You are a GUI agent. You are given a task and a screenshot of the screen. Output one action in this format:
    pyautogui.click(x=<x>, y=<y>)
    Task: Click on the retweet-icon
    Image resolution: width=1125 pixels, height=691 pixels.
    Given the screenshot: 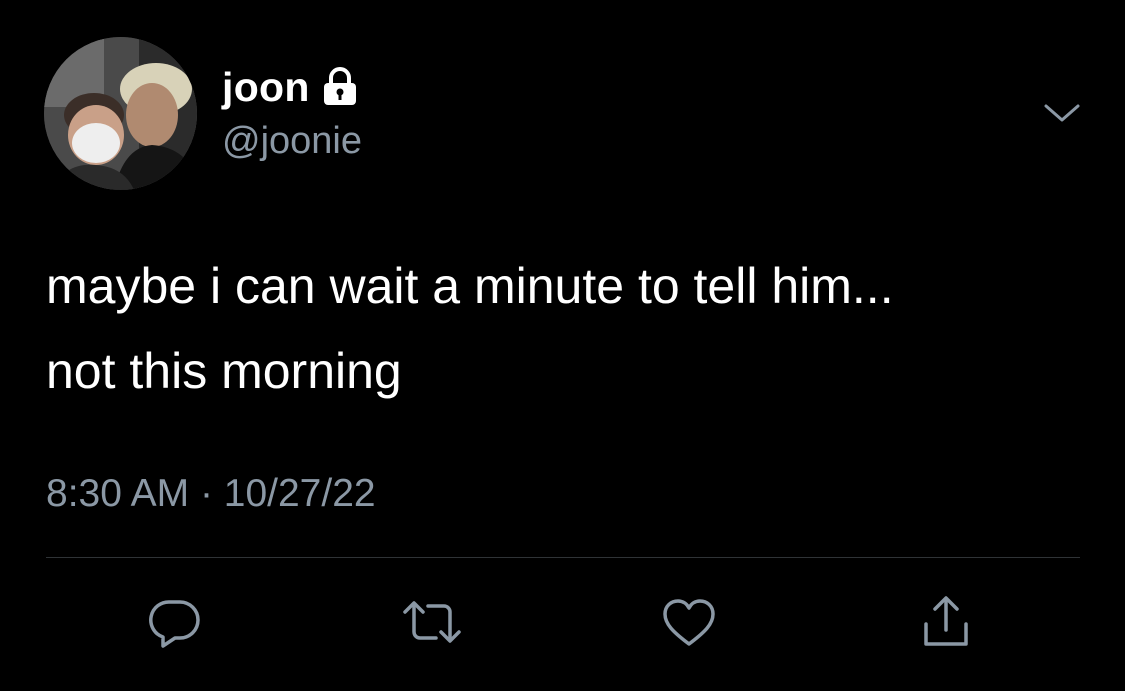 What is the action you would take?
    pyautogui.click(x=432, y=622)
    